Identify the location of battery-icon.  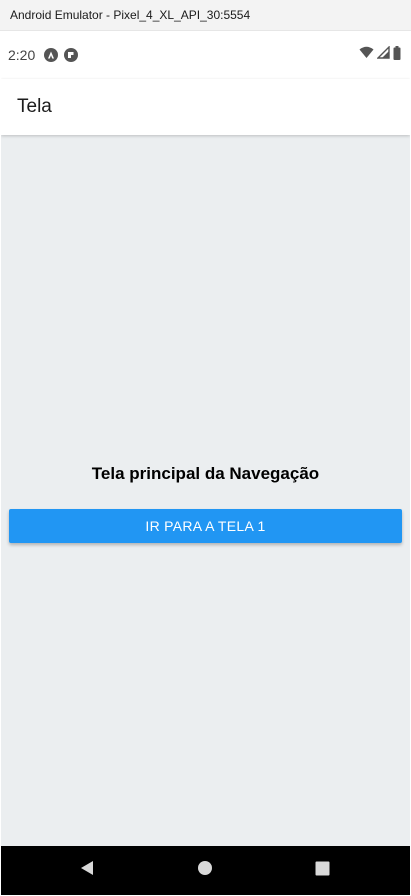
(397, 55).